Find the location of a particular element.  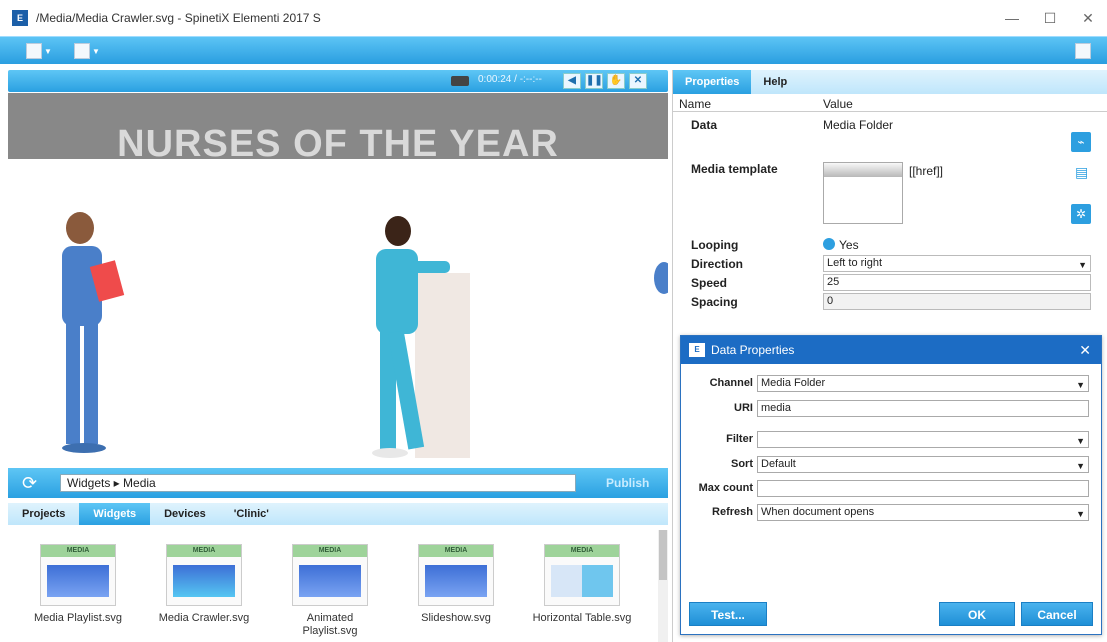

scrollbar-thumb is located at coordinates (663, 555).